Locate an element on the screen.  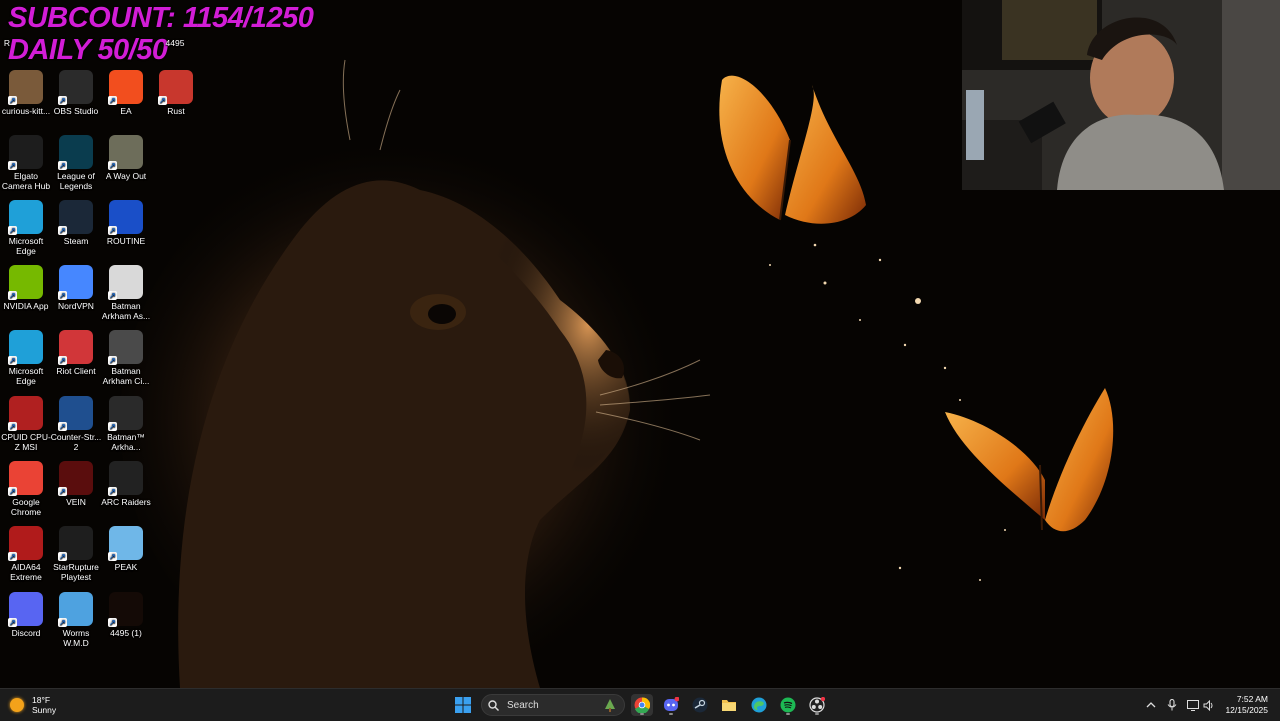
desktop-icon: ↗ ARC Raiders is located at coordinates (126, 484).